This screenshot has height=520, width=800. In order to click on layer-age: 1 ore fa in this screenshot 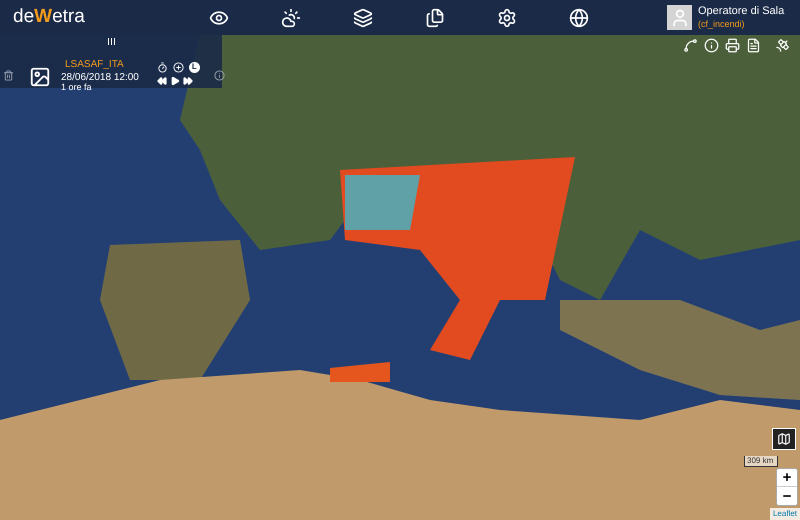, I will do `click(77, 87)`.